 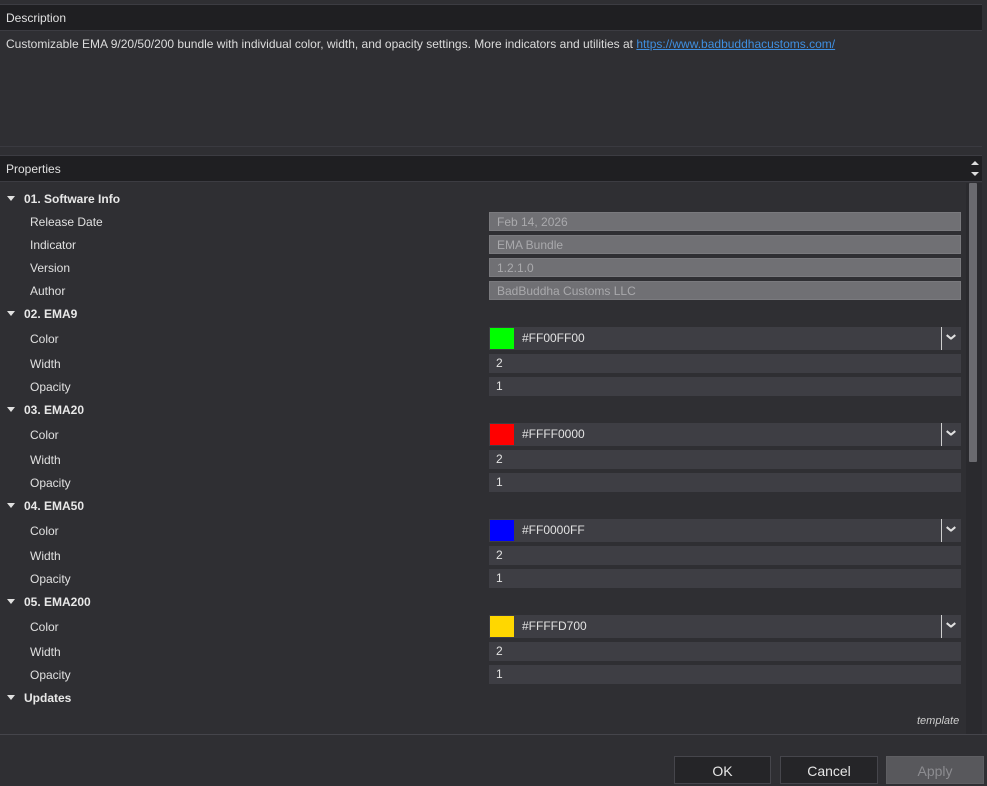 What do you see at coordinates (725, 651) in the screenshot?
I see `ema200-width-input: 2` at bounding box center [725, 651].